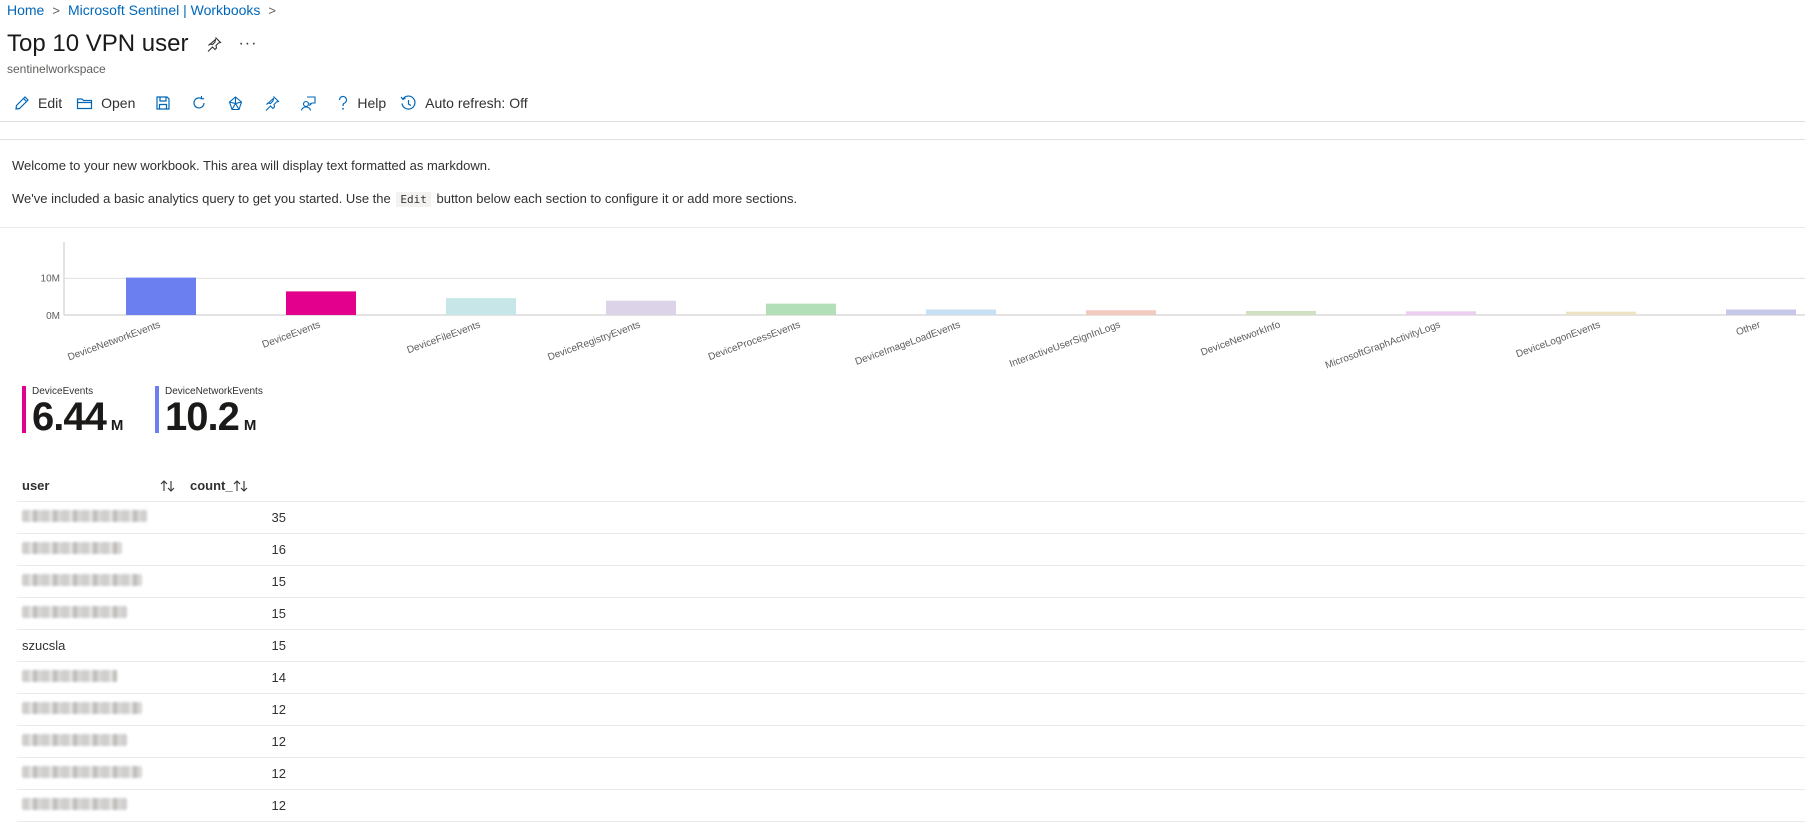 The image size is (1805, 834). I want to click on cell-count: 35, so click(278, 517).